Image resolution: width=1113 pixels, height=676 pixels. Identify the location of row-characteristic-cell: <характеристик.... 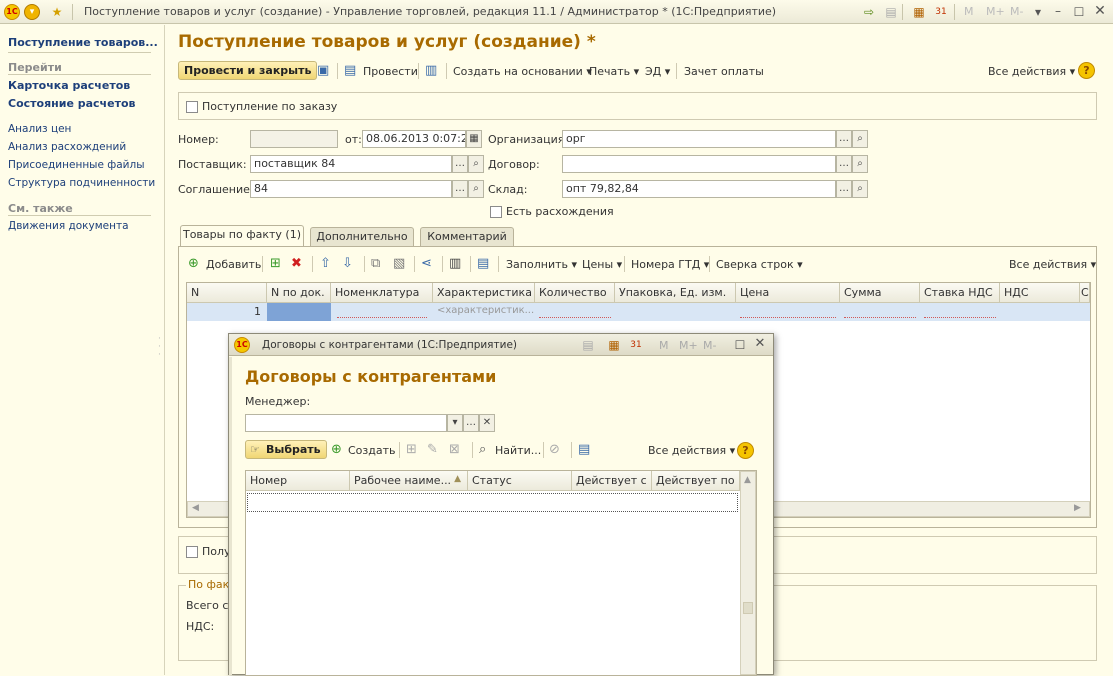
(485, 310).